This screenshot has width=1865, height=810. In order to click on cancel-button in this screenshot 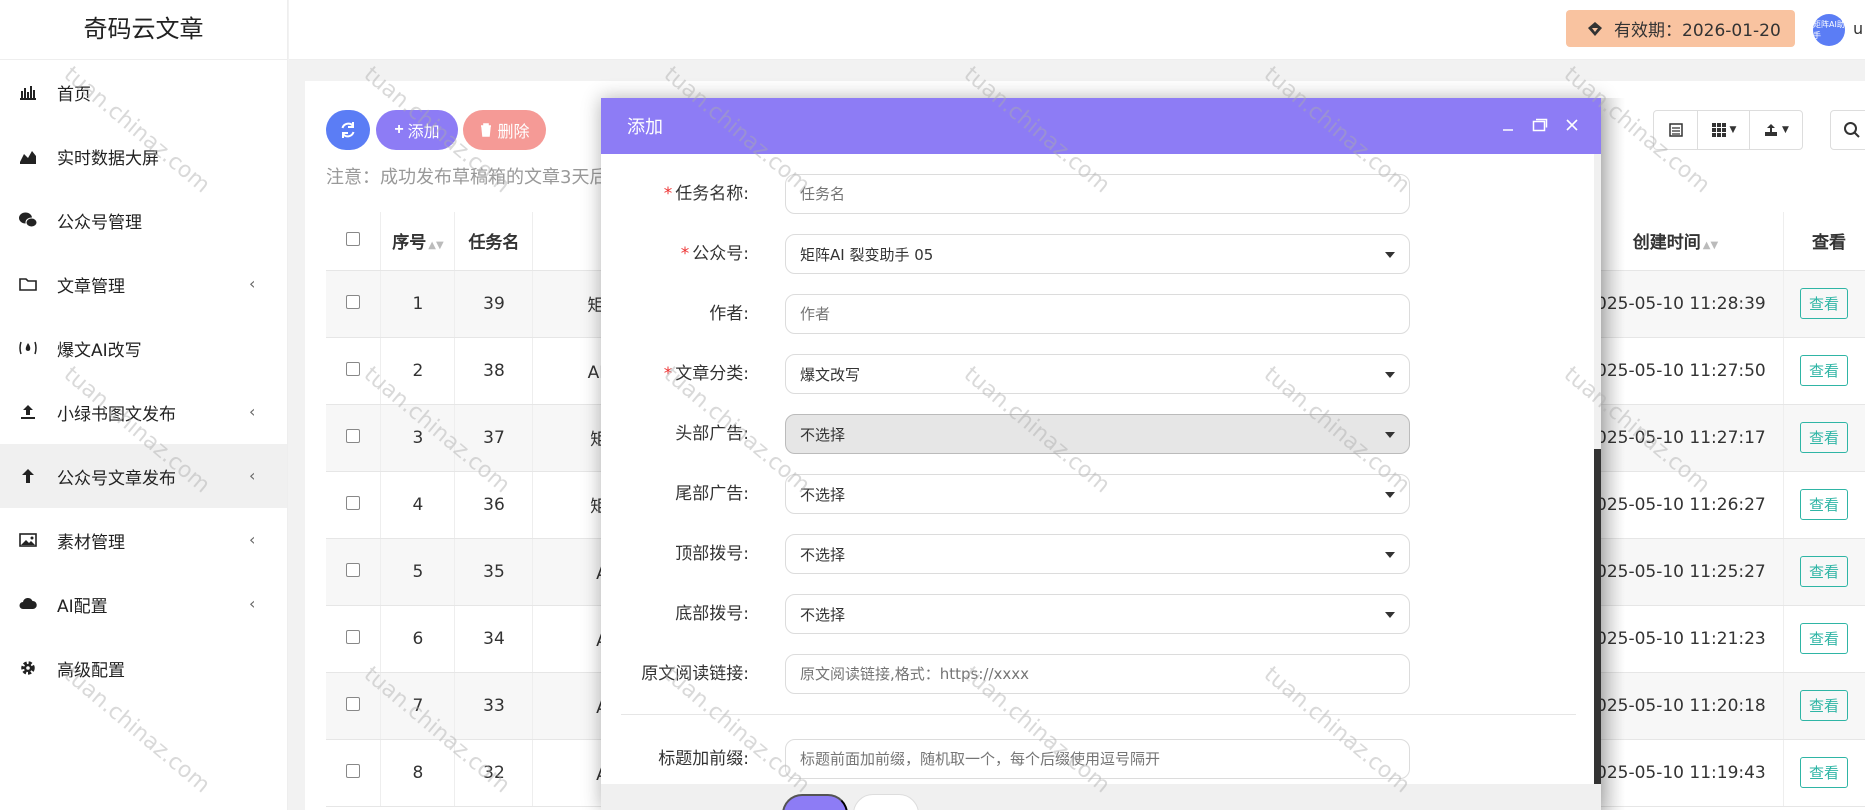, I will do `click(886, 802)`.